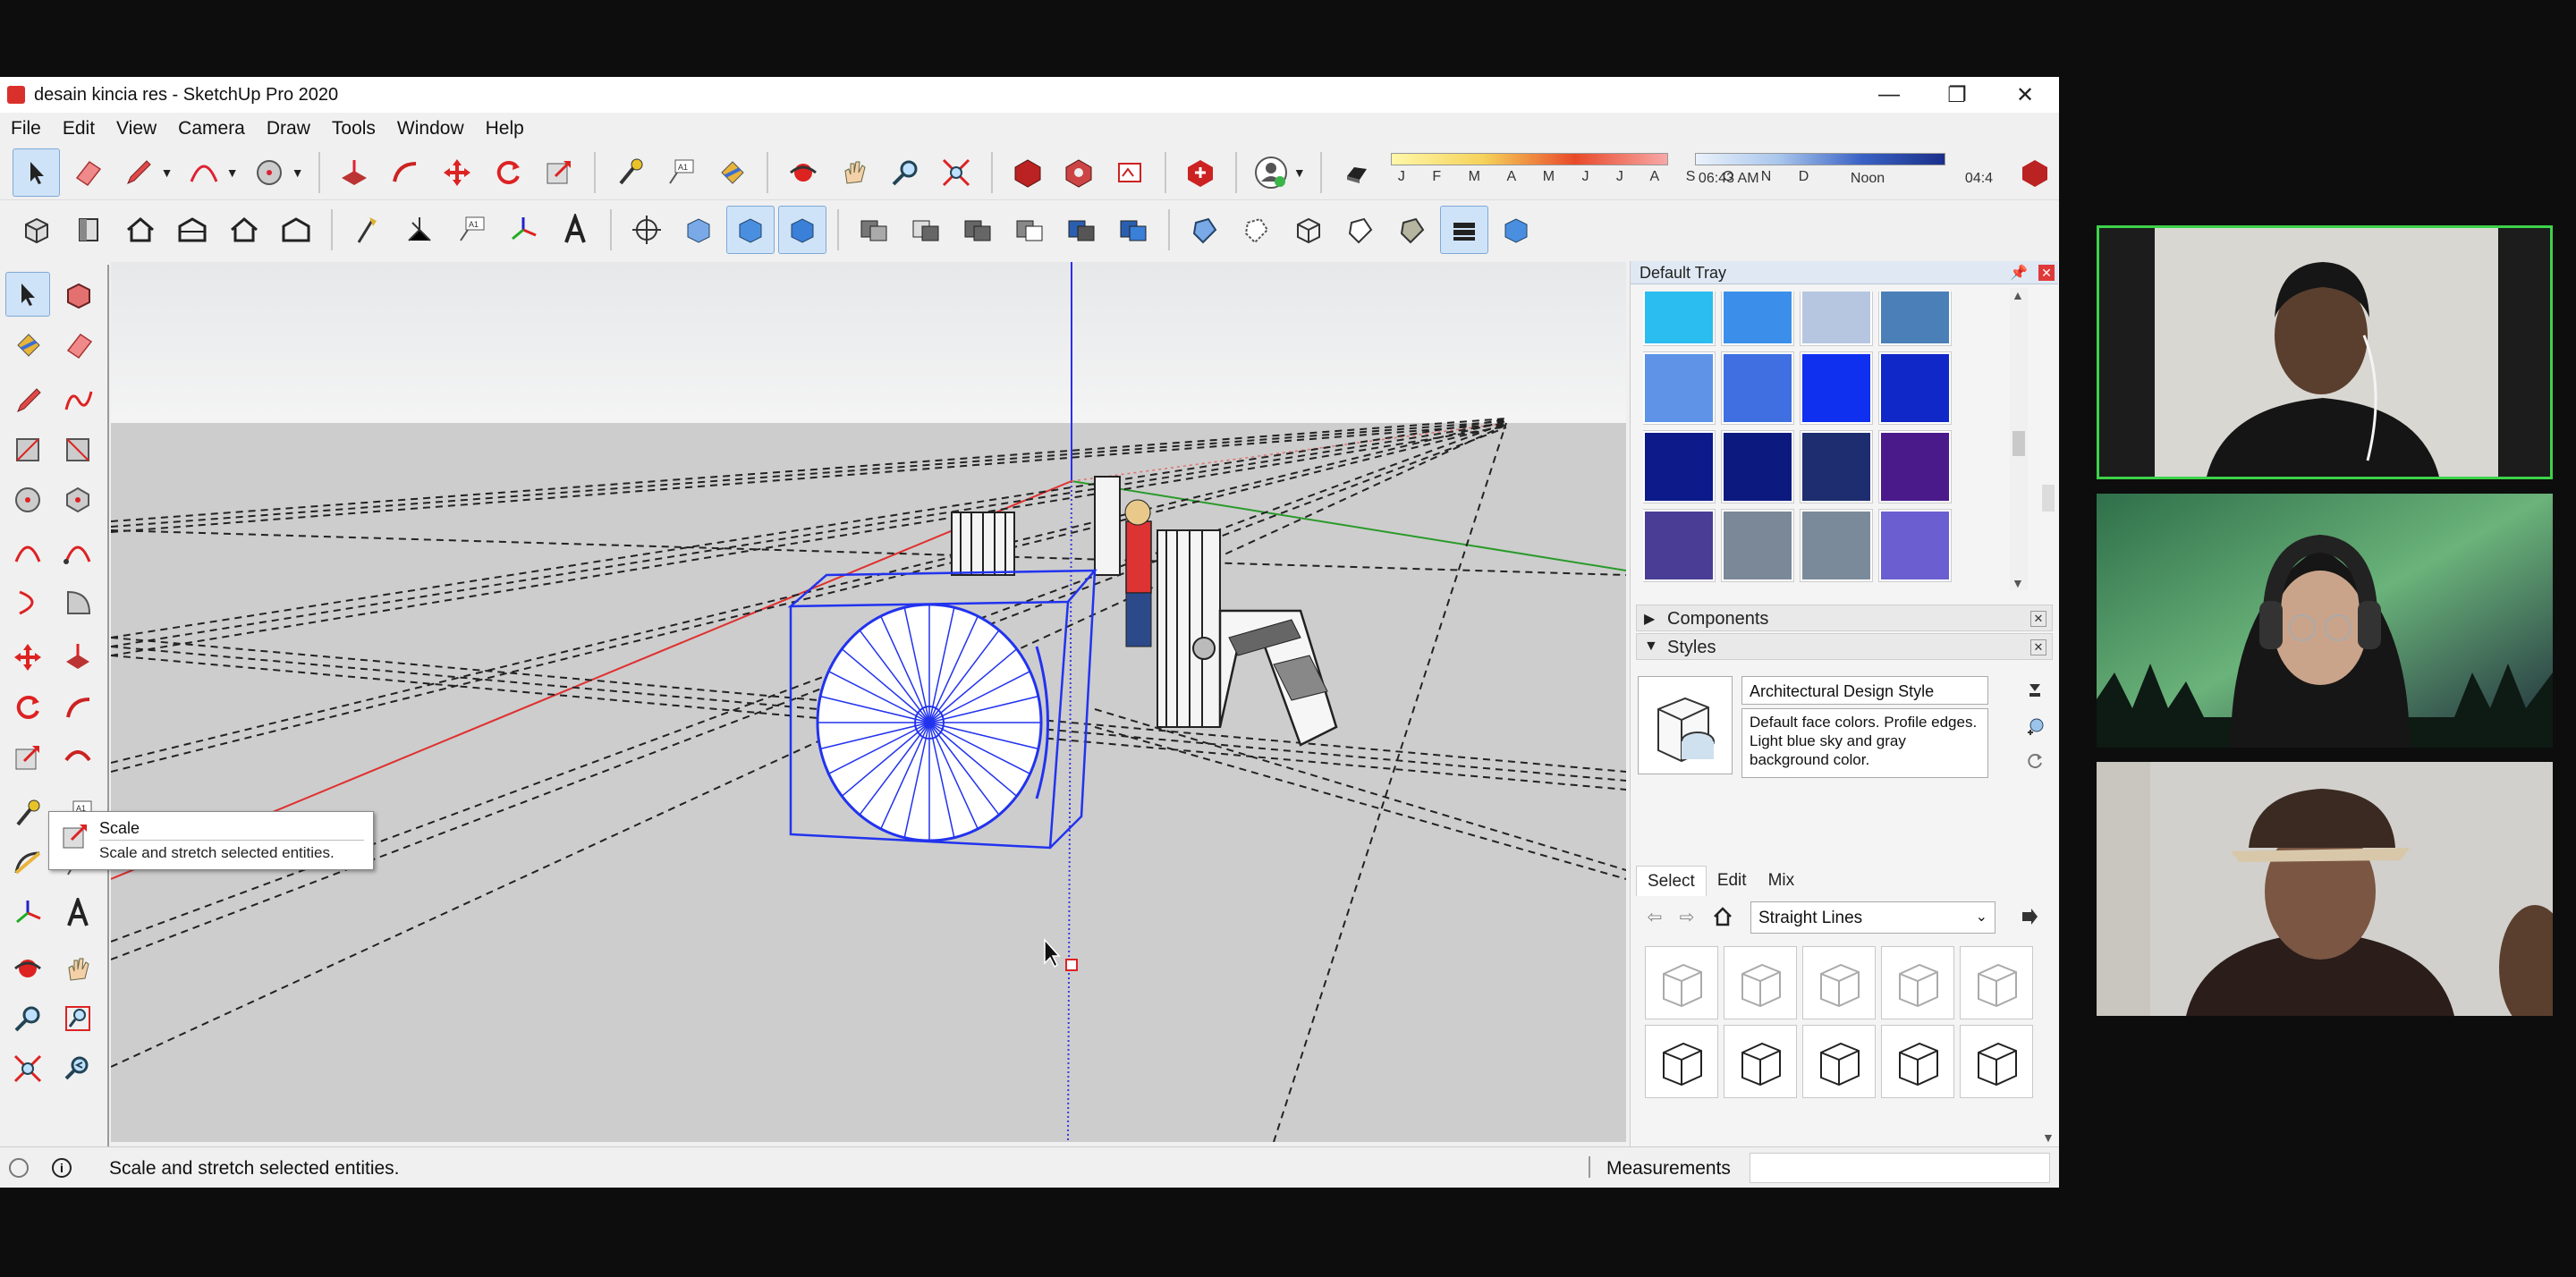 The image size is (2576, 1277). Describe the element at coordinates (1360, 230) in the screenshot. I see `hidden-line-style-button` at that location.